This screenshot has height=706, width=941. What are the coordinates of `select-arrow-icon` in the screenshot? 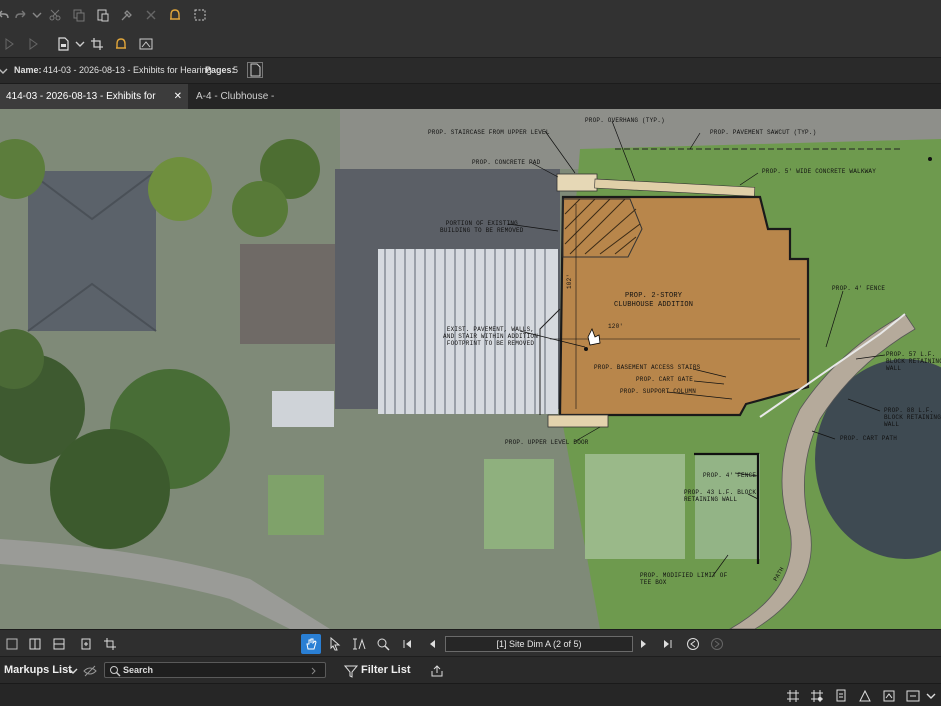 It's located at (335, 644).